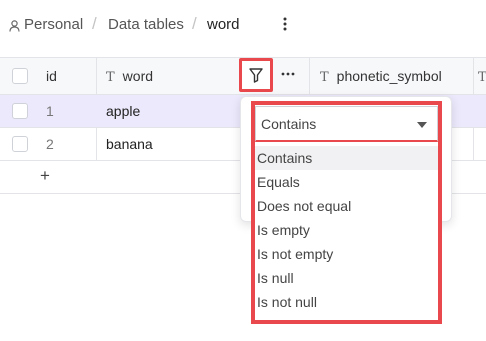 This screenshot has width=486, height=341. What do you see at coordinates (389, 76) in the screenshot?
I see `column-header-phonetic-label: phonetic_symbol` at bounding box center [389, 76].